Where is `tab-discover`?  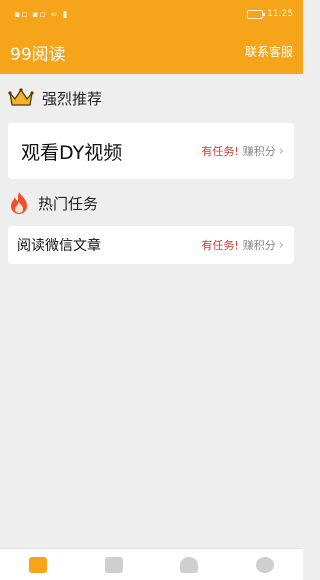
tab-discover is located at coordinates (265, 564).